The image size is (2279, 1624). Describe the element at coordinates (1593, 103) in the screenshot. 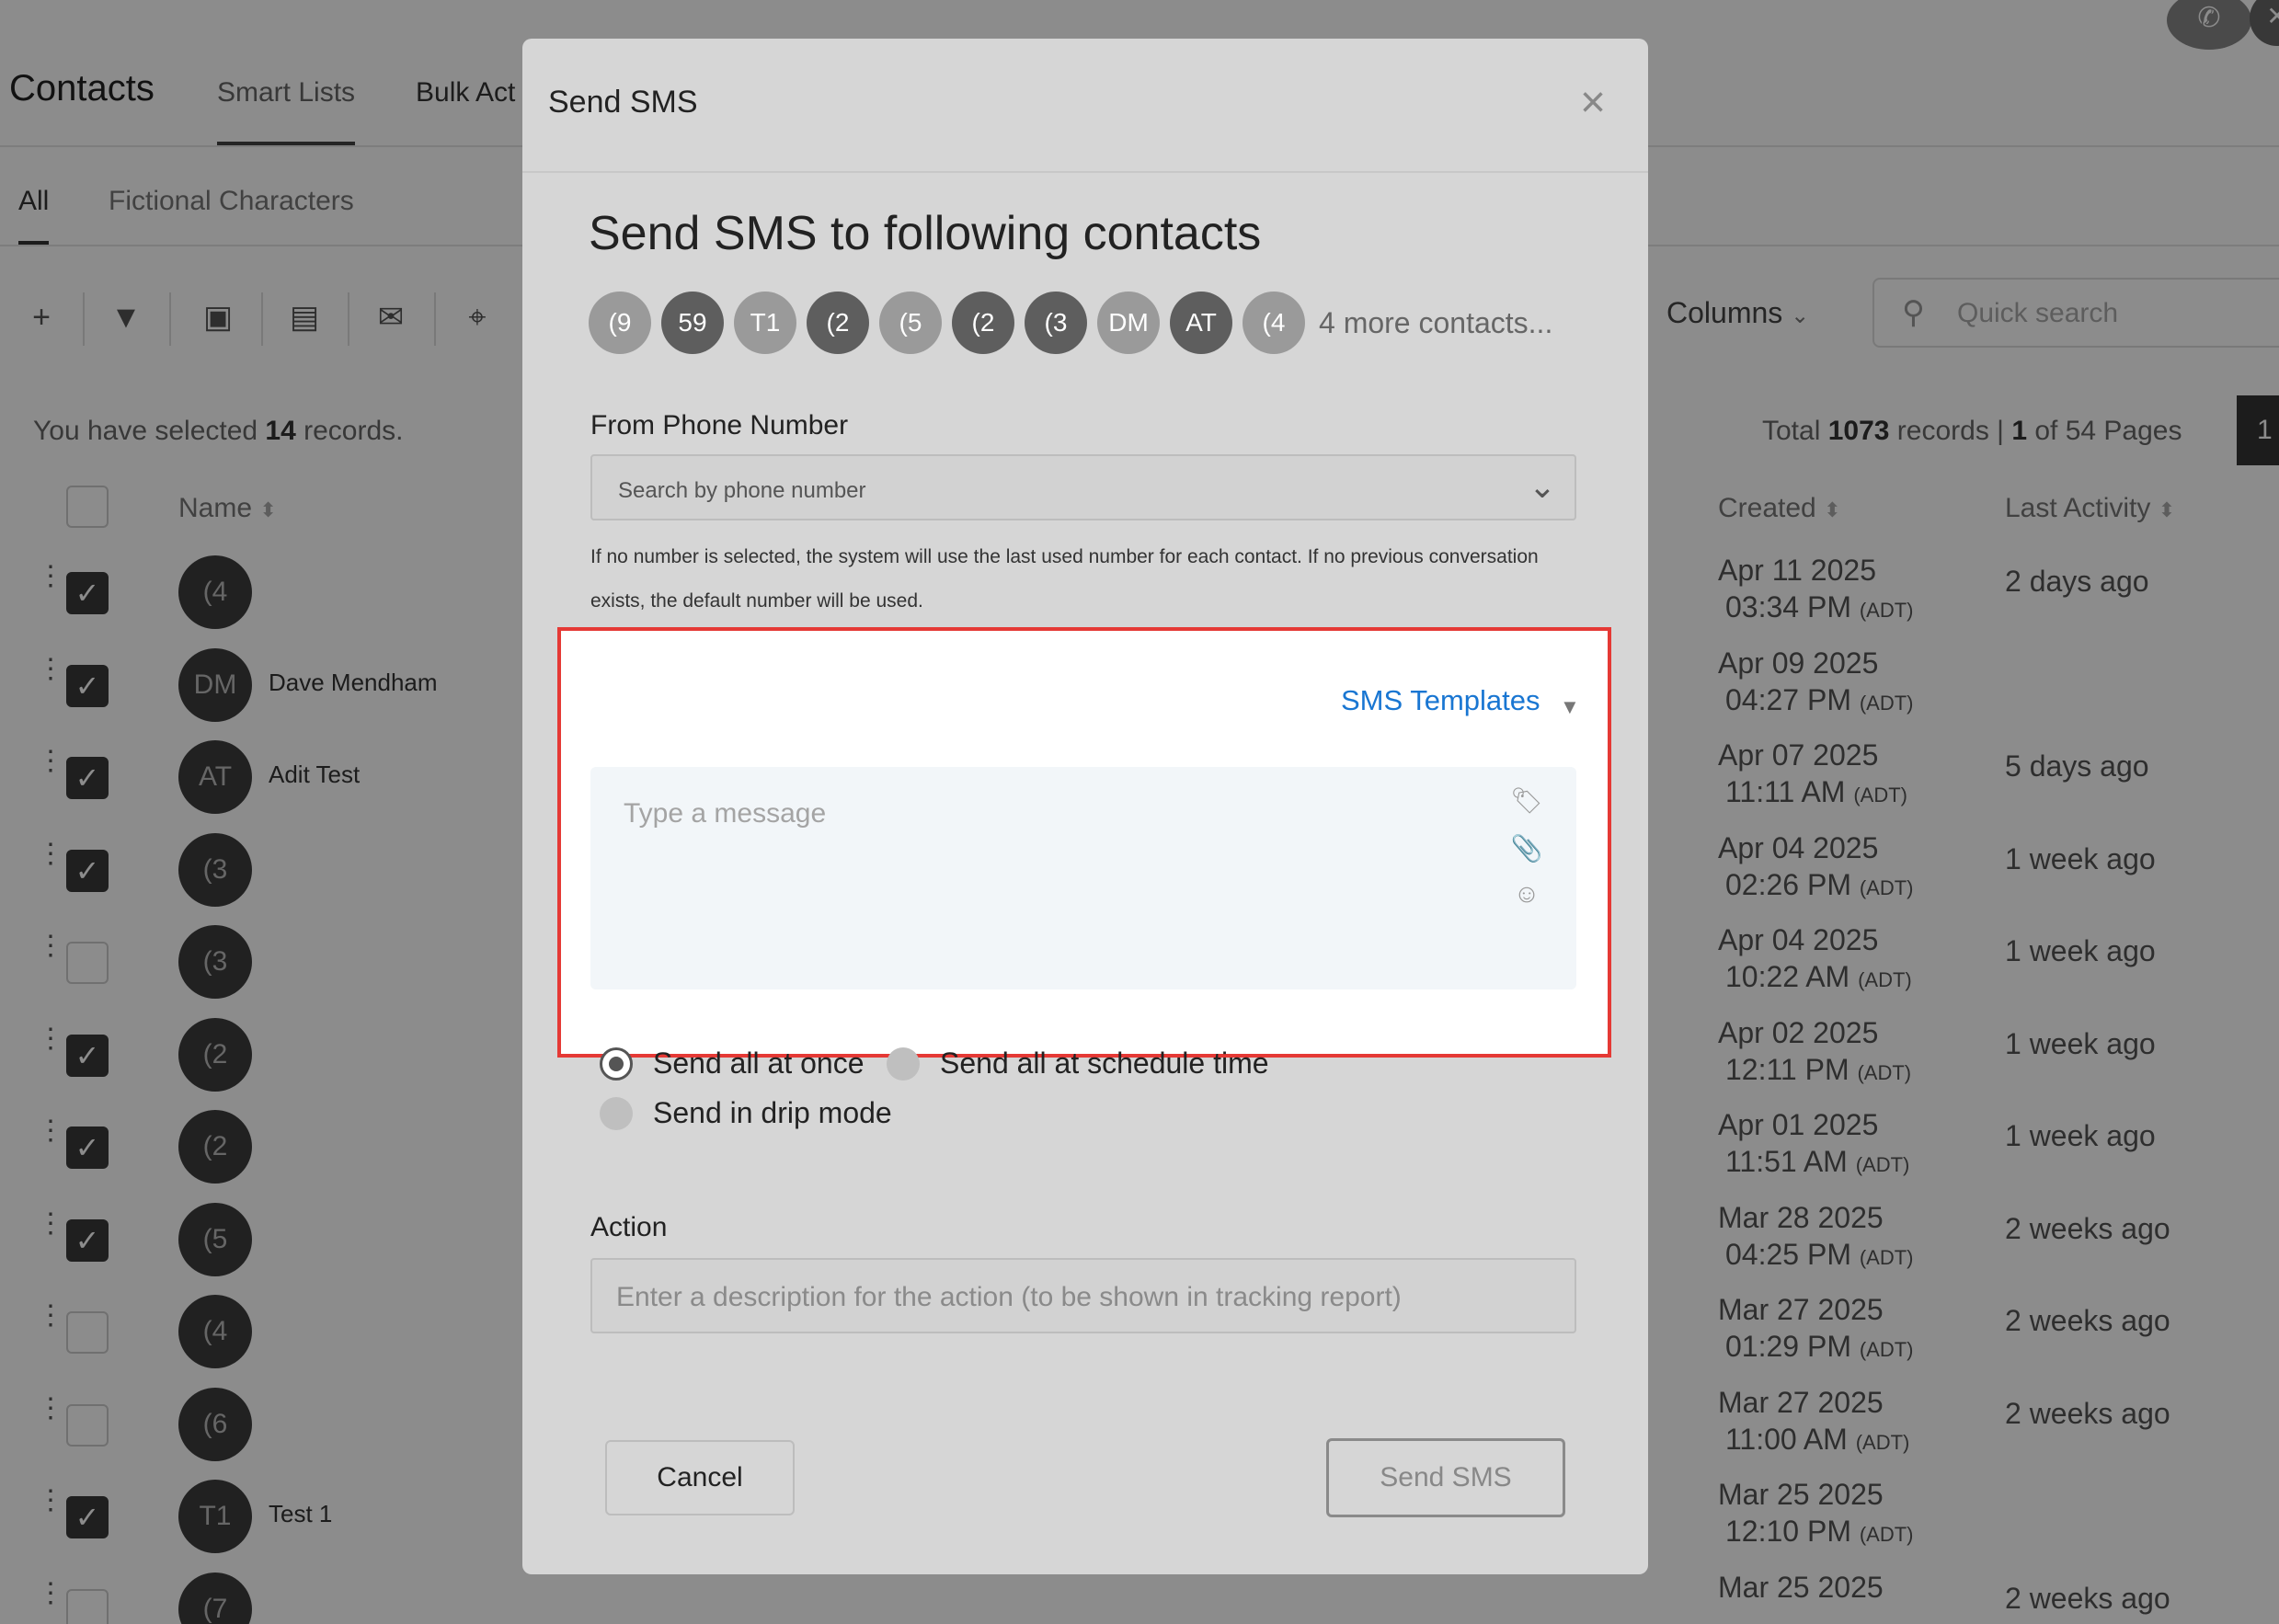

I see `close-icon: ×` at that location.